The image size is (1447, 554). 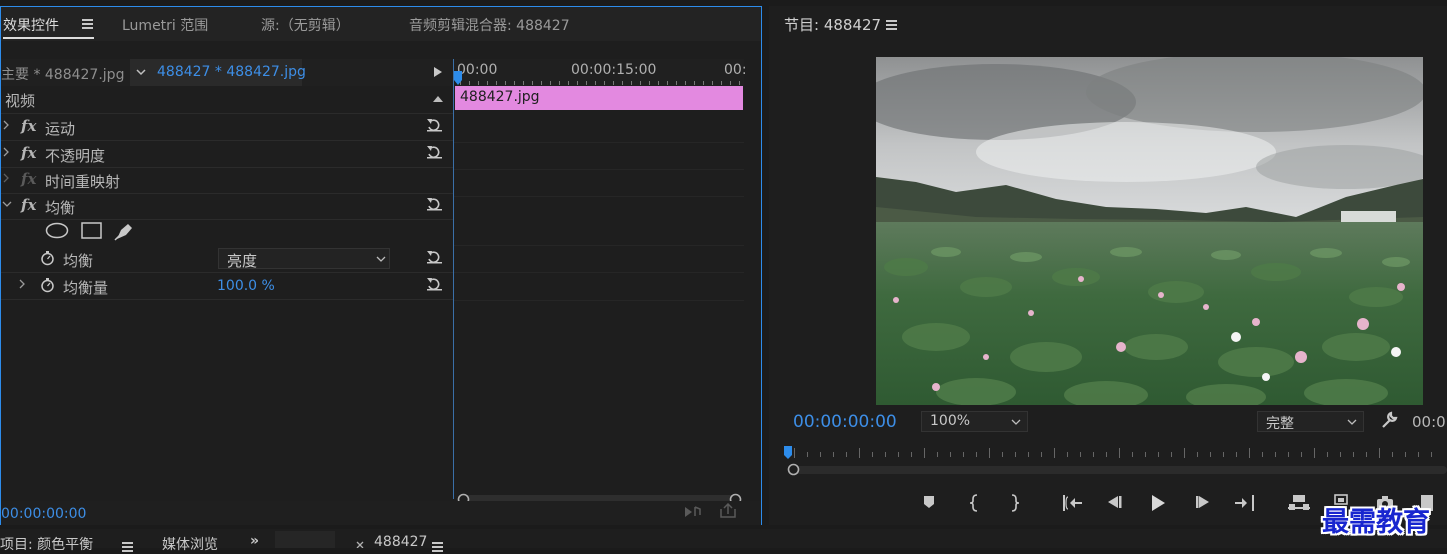 I want to click on effect-row-motion: fx 运动, so click(x=227, y=127).